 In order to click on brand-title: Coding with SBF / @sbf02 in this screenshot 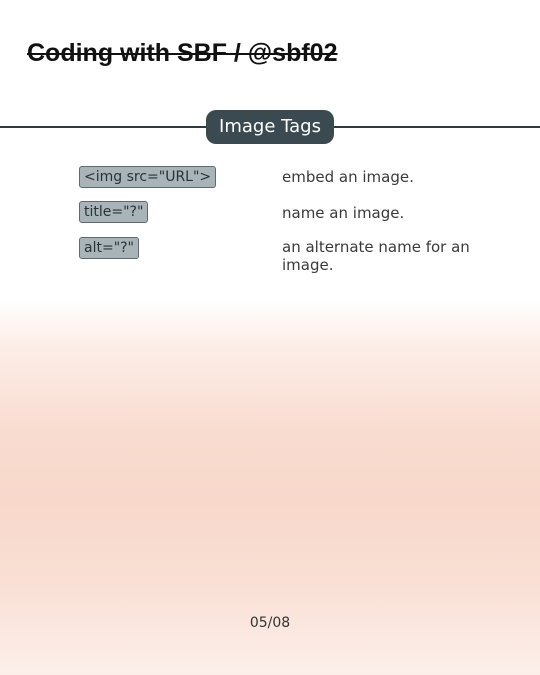, I will do `click(182, 53)`.